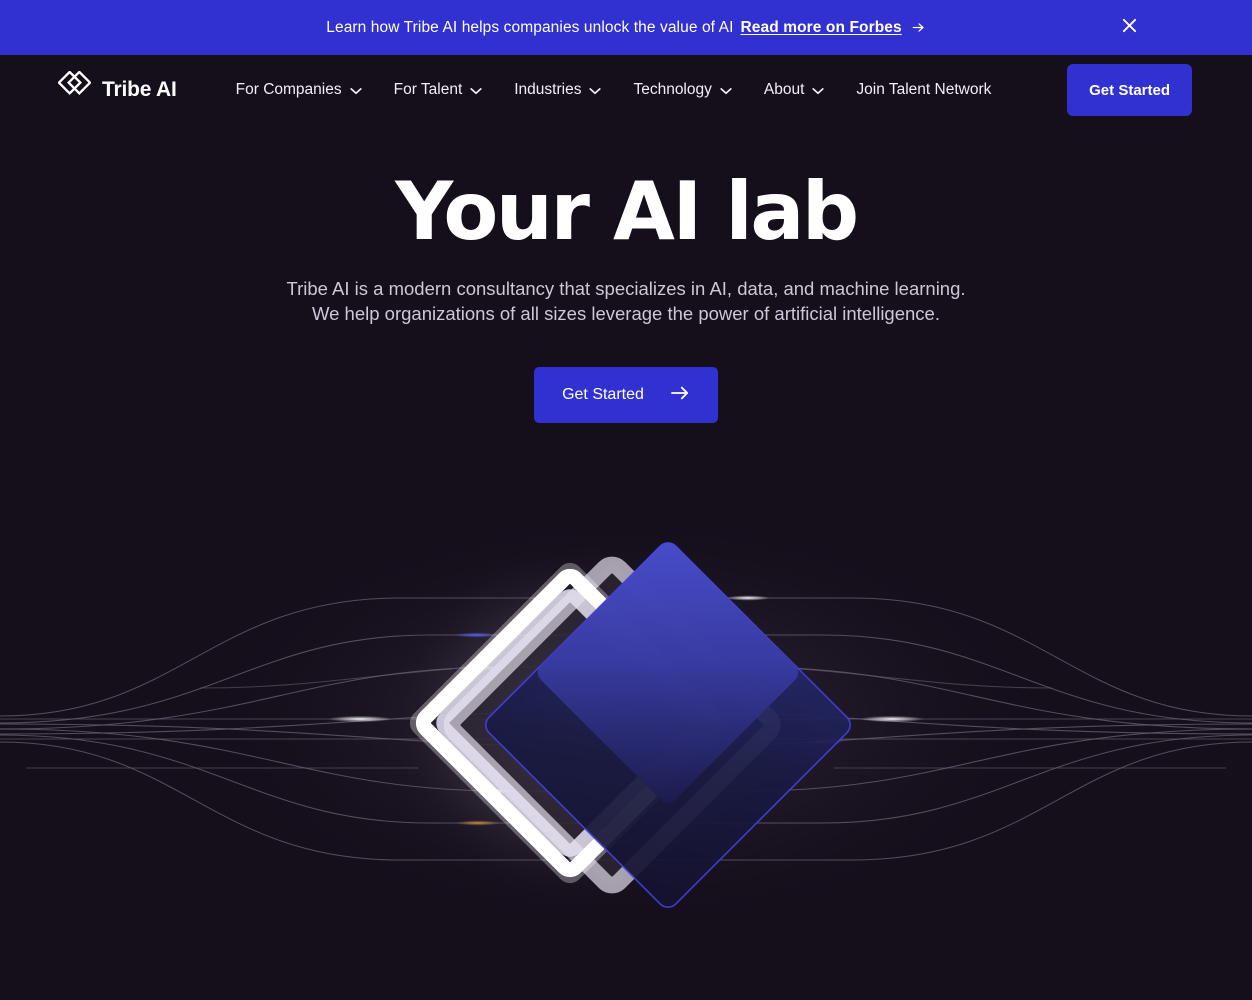 This screenshot has width=1252, height=1000. I want to click on nav-item-label: Join Talent Network, so click(924, 89).